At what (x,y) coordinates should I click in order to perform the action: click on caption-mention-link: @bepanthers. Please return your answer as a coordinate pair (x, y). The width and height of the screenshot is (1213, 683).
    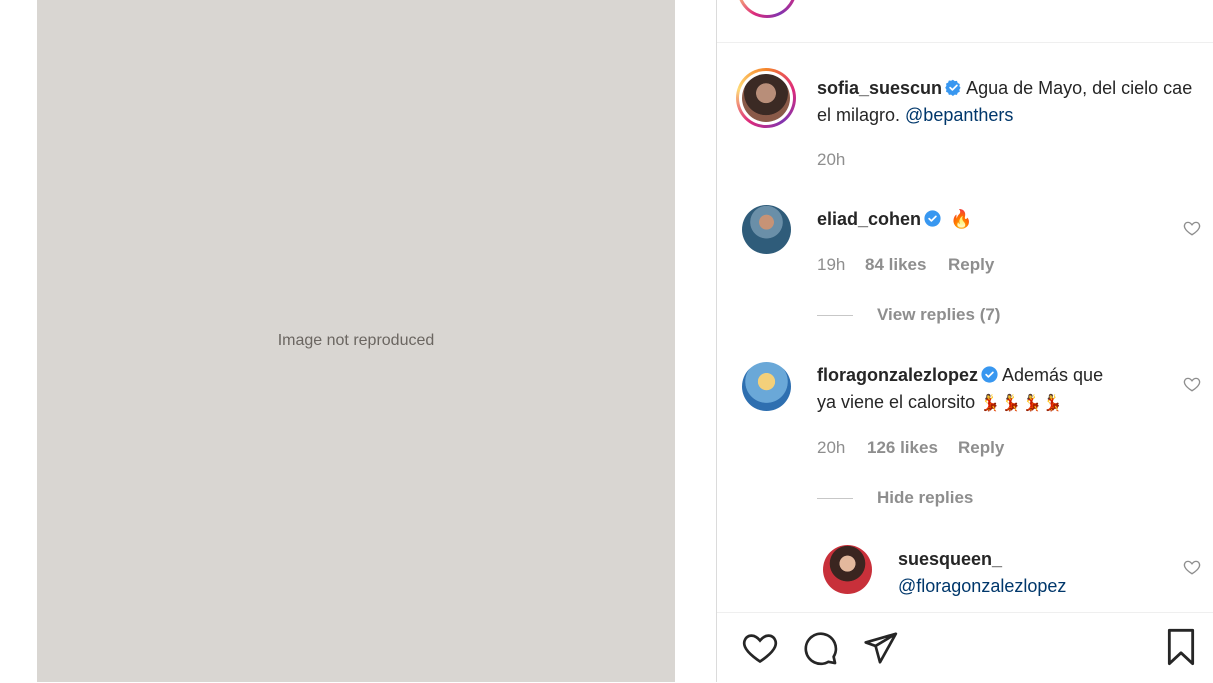
    Looking at the image, I should click on (959, 115).